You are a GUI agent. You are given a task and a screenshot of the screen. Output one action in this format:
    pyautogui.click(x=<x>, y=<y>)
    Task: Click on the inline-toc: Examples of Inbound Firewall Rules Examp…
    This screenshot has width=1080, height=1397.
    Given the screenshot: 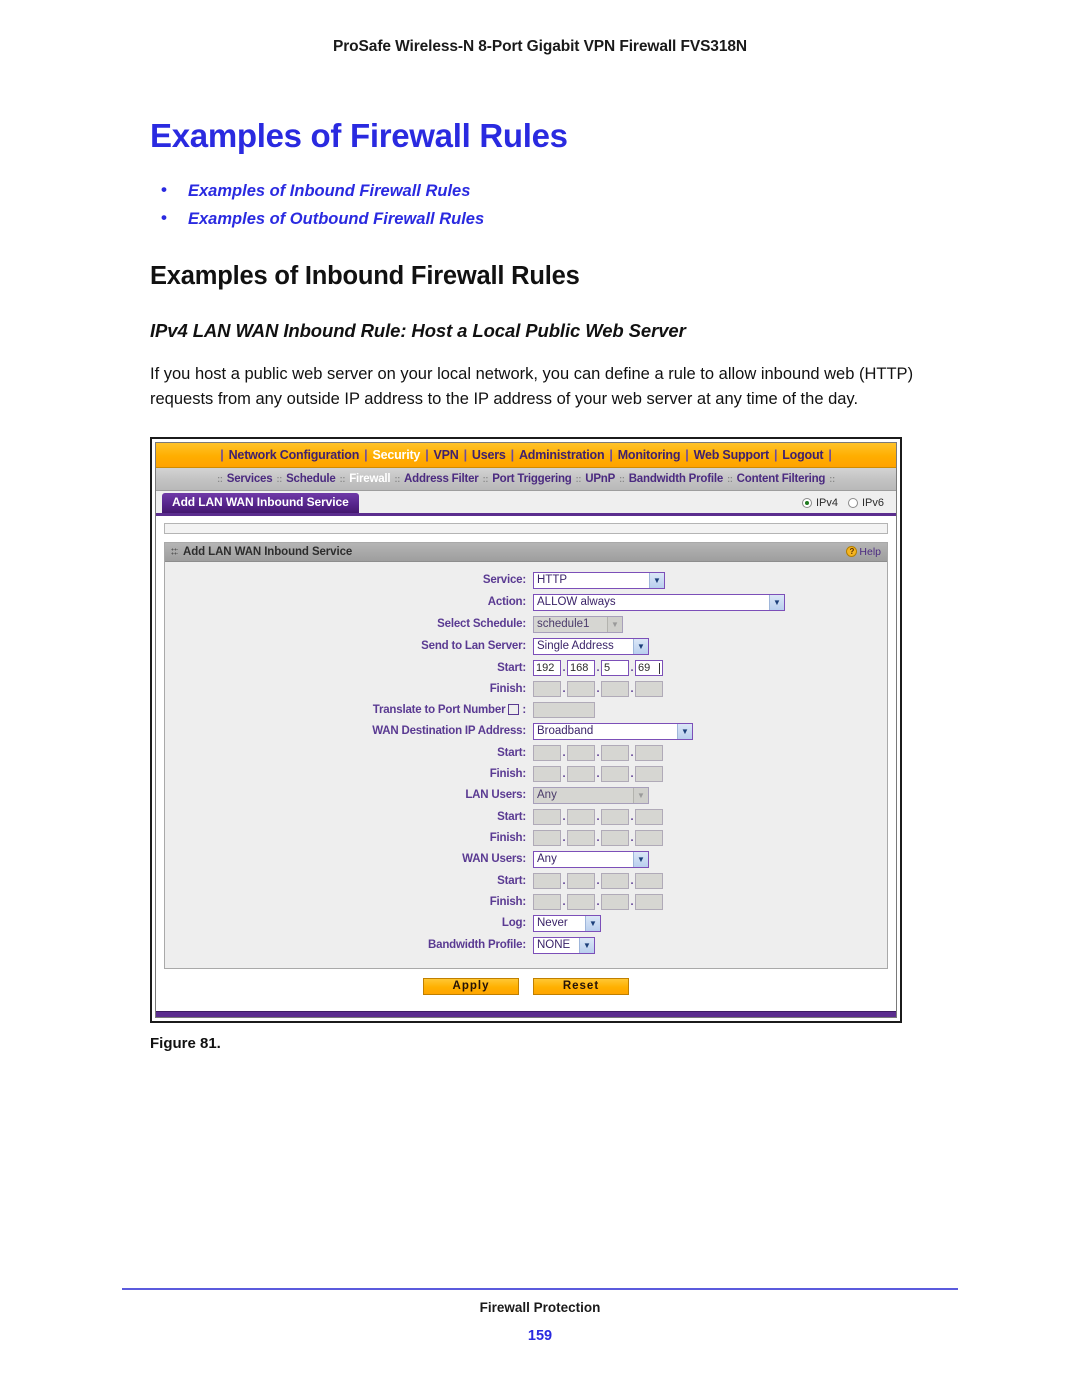 What is the action you would take?
    pyautogui.click(x=550, y=204)
    